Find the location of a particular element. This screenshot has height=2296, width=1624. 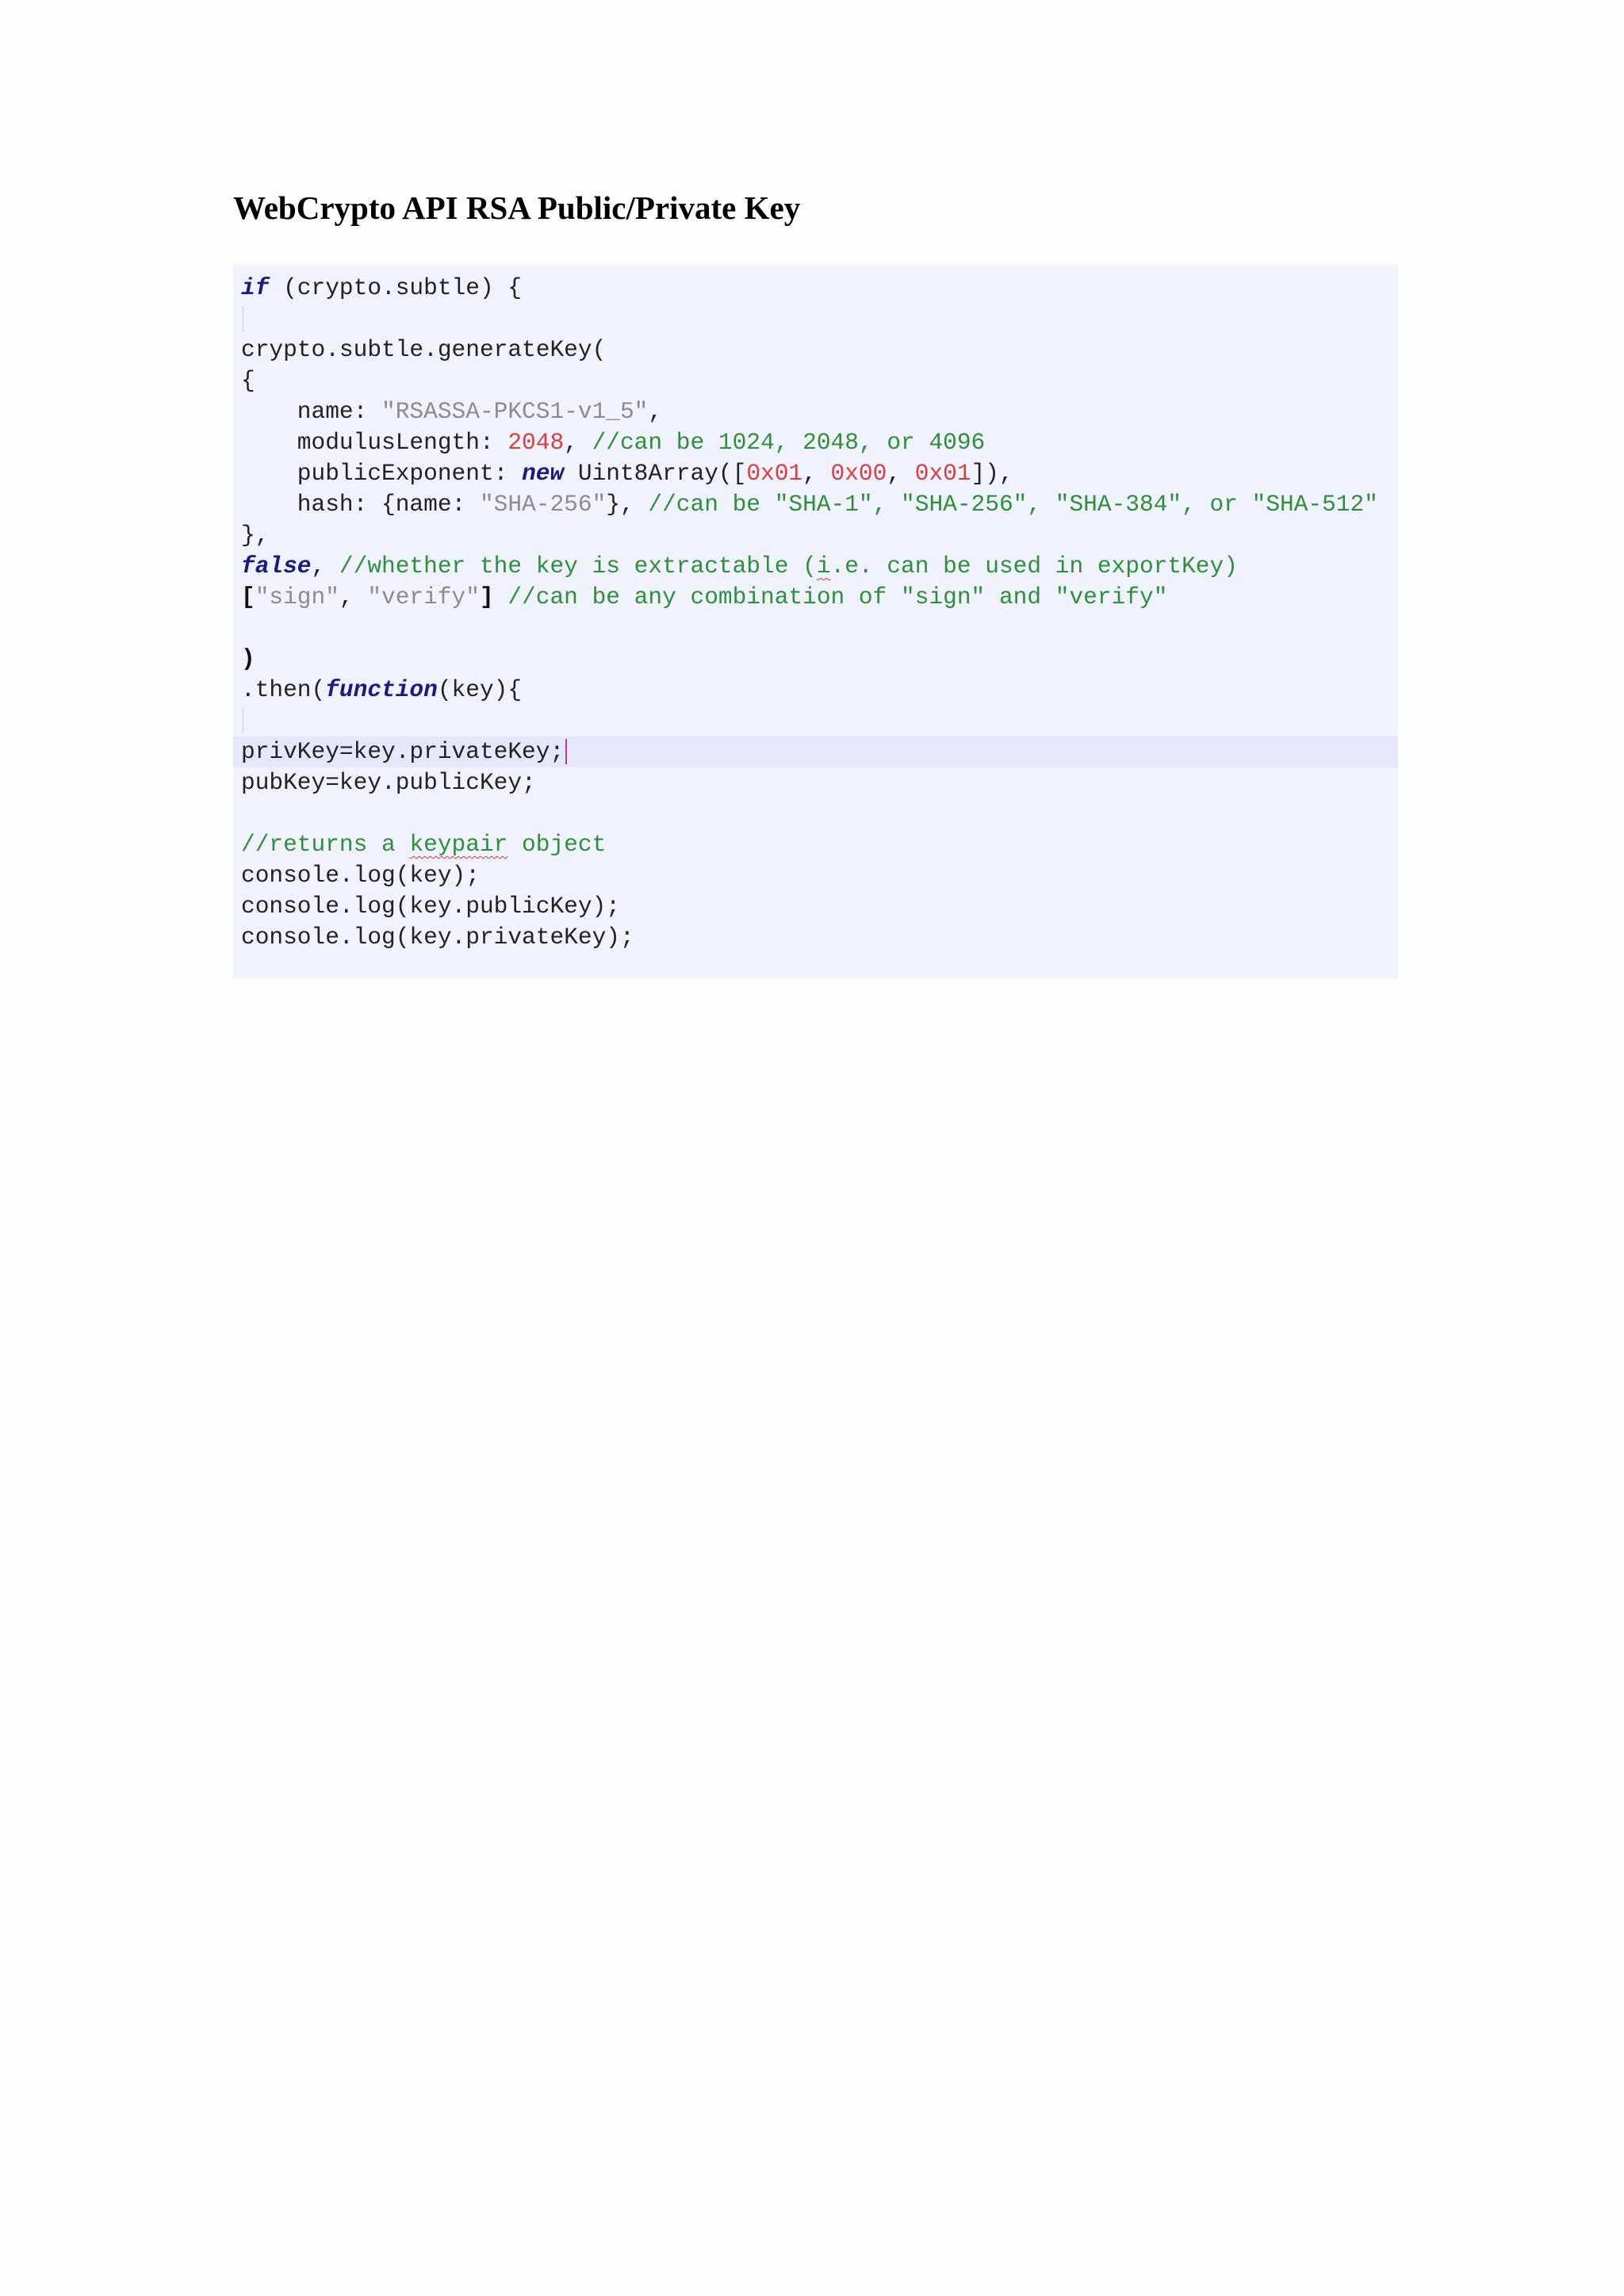

code-line-4: { is located at coordinates (816, 381).